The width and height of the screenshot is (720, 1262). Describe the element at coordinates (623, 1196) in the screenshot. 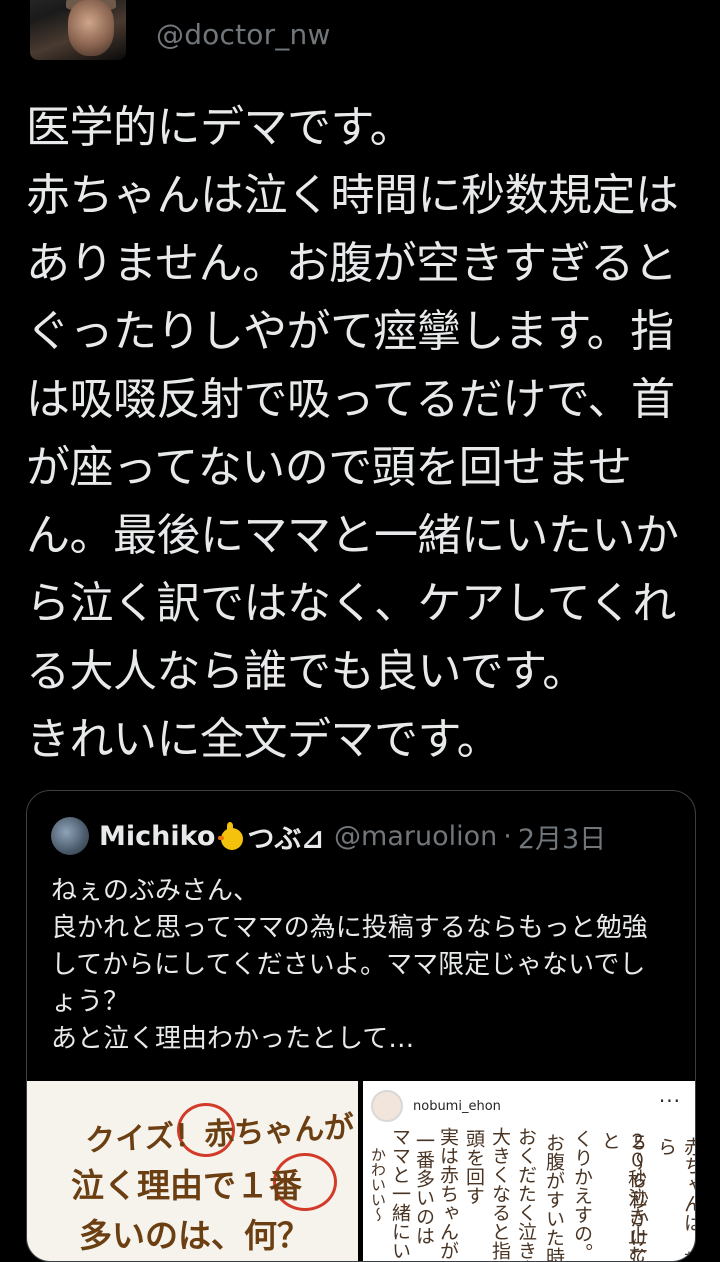

I see `handwritten-column: ２０秒泣き止むと` at that location.